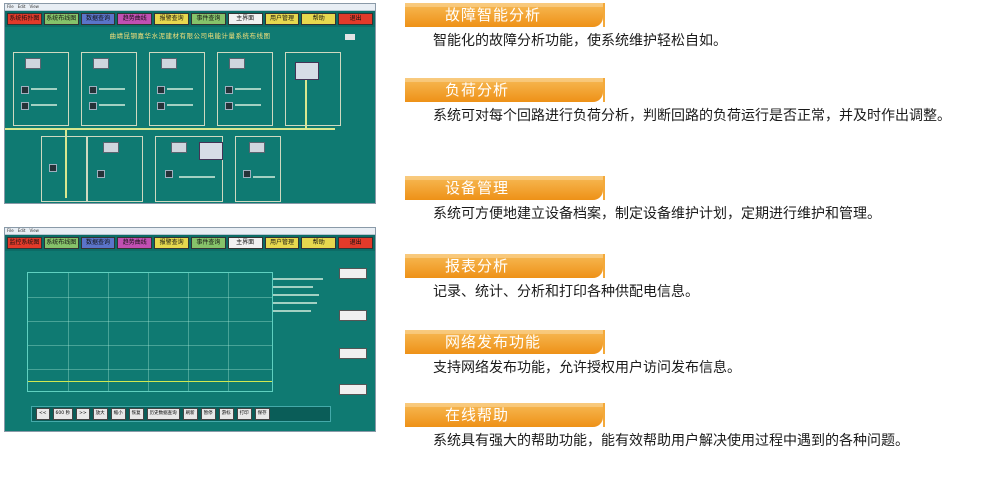 The width and height of the screenshot is (994, 479). Describe the element at coordinates (208, 414) in the screenshot. I see `toolbar-button: 暂停` at that location.